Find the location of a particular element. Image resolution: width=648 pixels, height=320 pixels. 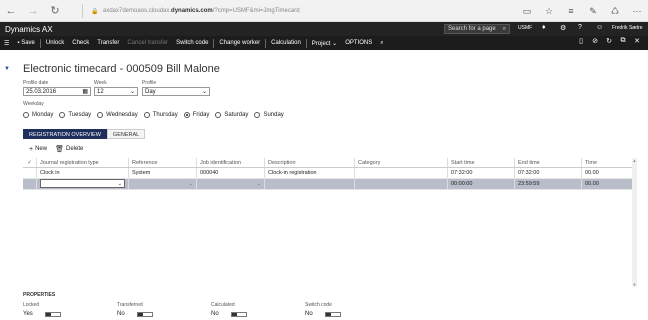

property-value: No is located at coordinates (121, 314).